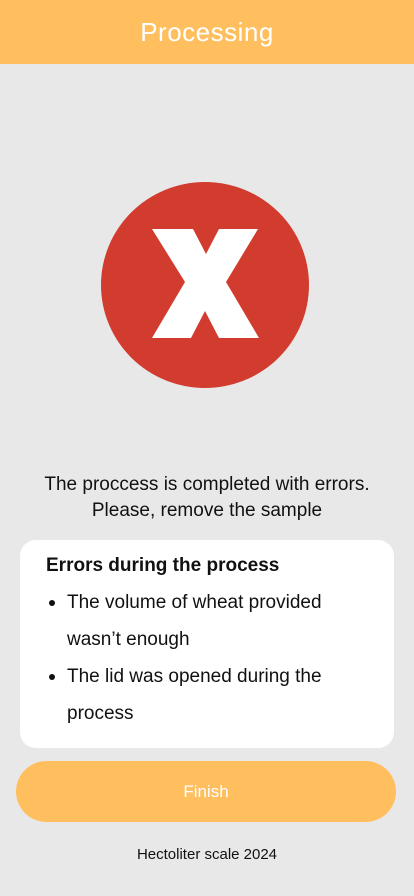 The image size is (414, 896). What do you see at coordinates (207, 510) in the screenshot?
I see `status-line-2: Please, remove the sample` at bounding box center [207, 510].